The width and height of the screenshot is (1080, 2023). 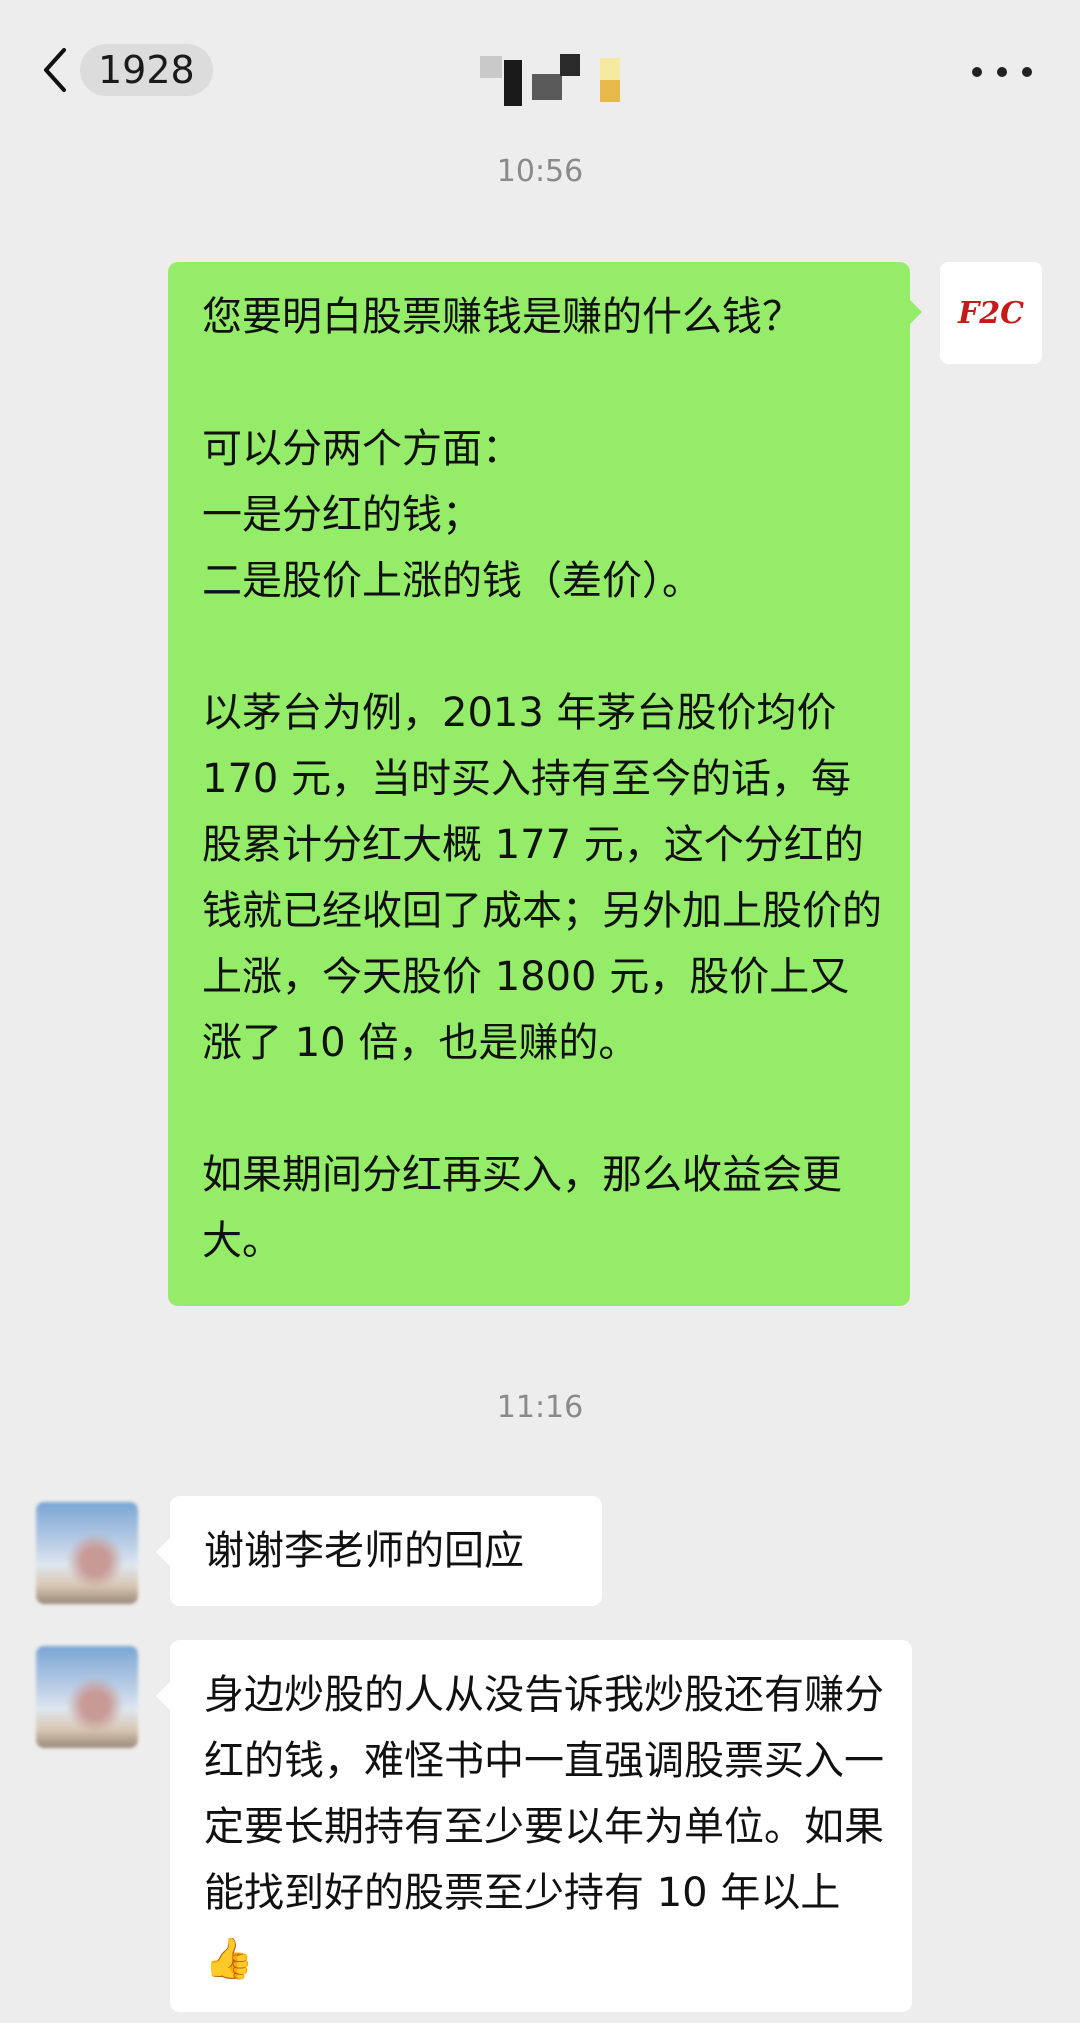 What do you see at coordinates (560, 78) in the screenshot?
I see `chat-title-redacted` at bounding box center [560, 78].